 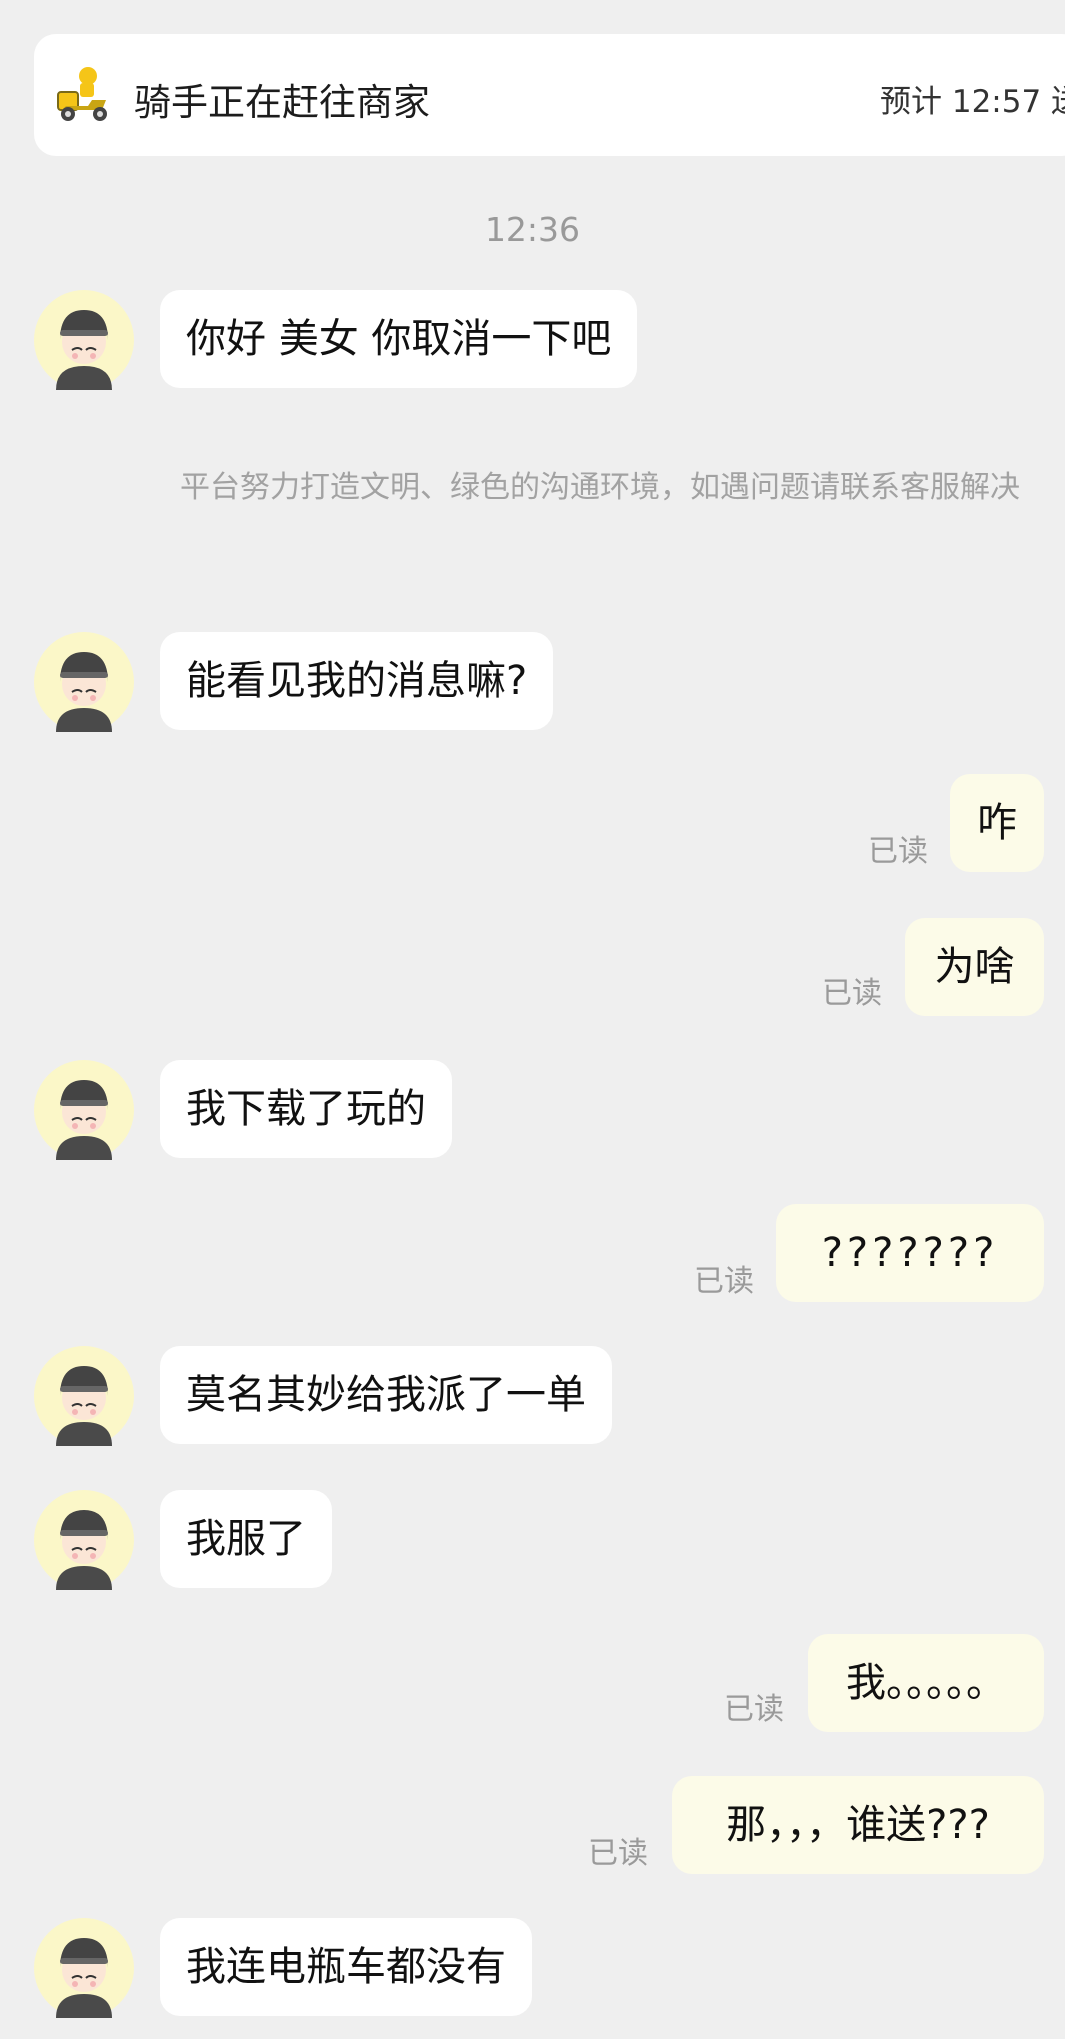 What do you see at coordinates (386, 1395) in the screenshot?
I see `rider-message: 莫名其妙给我派了一单` at bounding box center [386, 1395].